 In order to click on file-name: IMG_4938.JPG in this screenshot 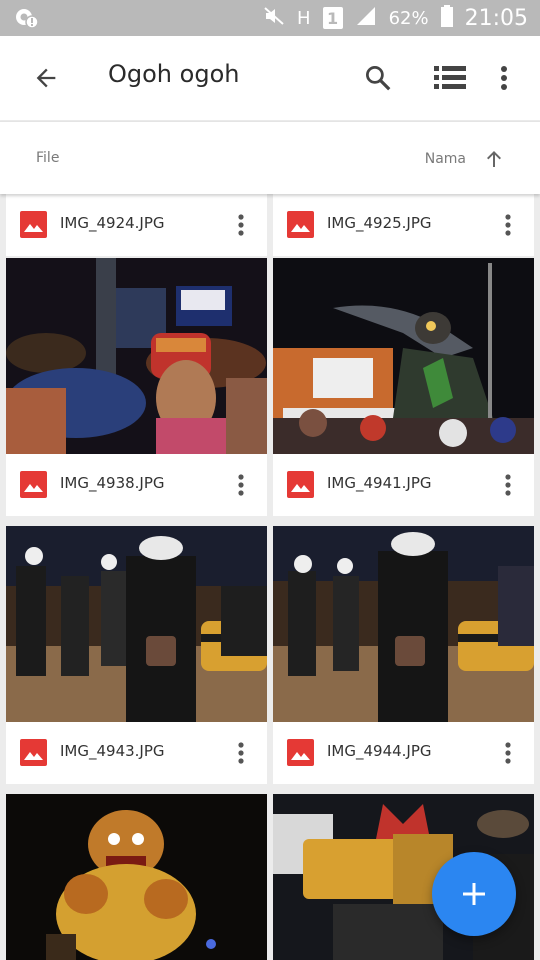, I will do `click(112, 483)`.